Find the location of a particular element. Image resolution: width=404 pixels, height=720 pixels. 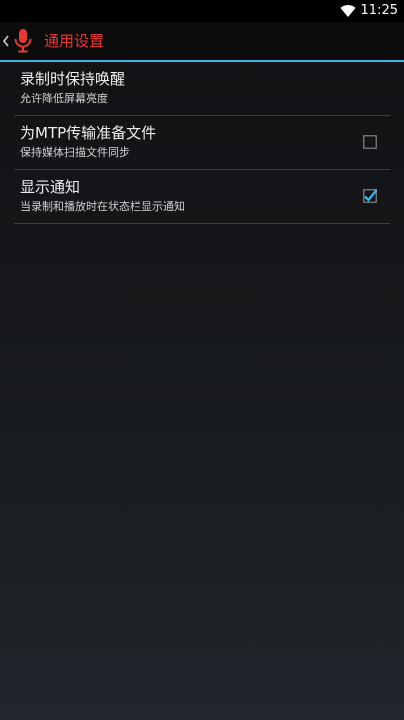

setting-title: 为MTP传输准备文件 is located at coordinates (88, 133).